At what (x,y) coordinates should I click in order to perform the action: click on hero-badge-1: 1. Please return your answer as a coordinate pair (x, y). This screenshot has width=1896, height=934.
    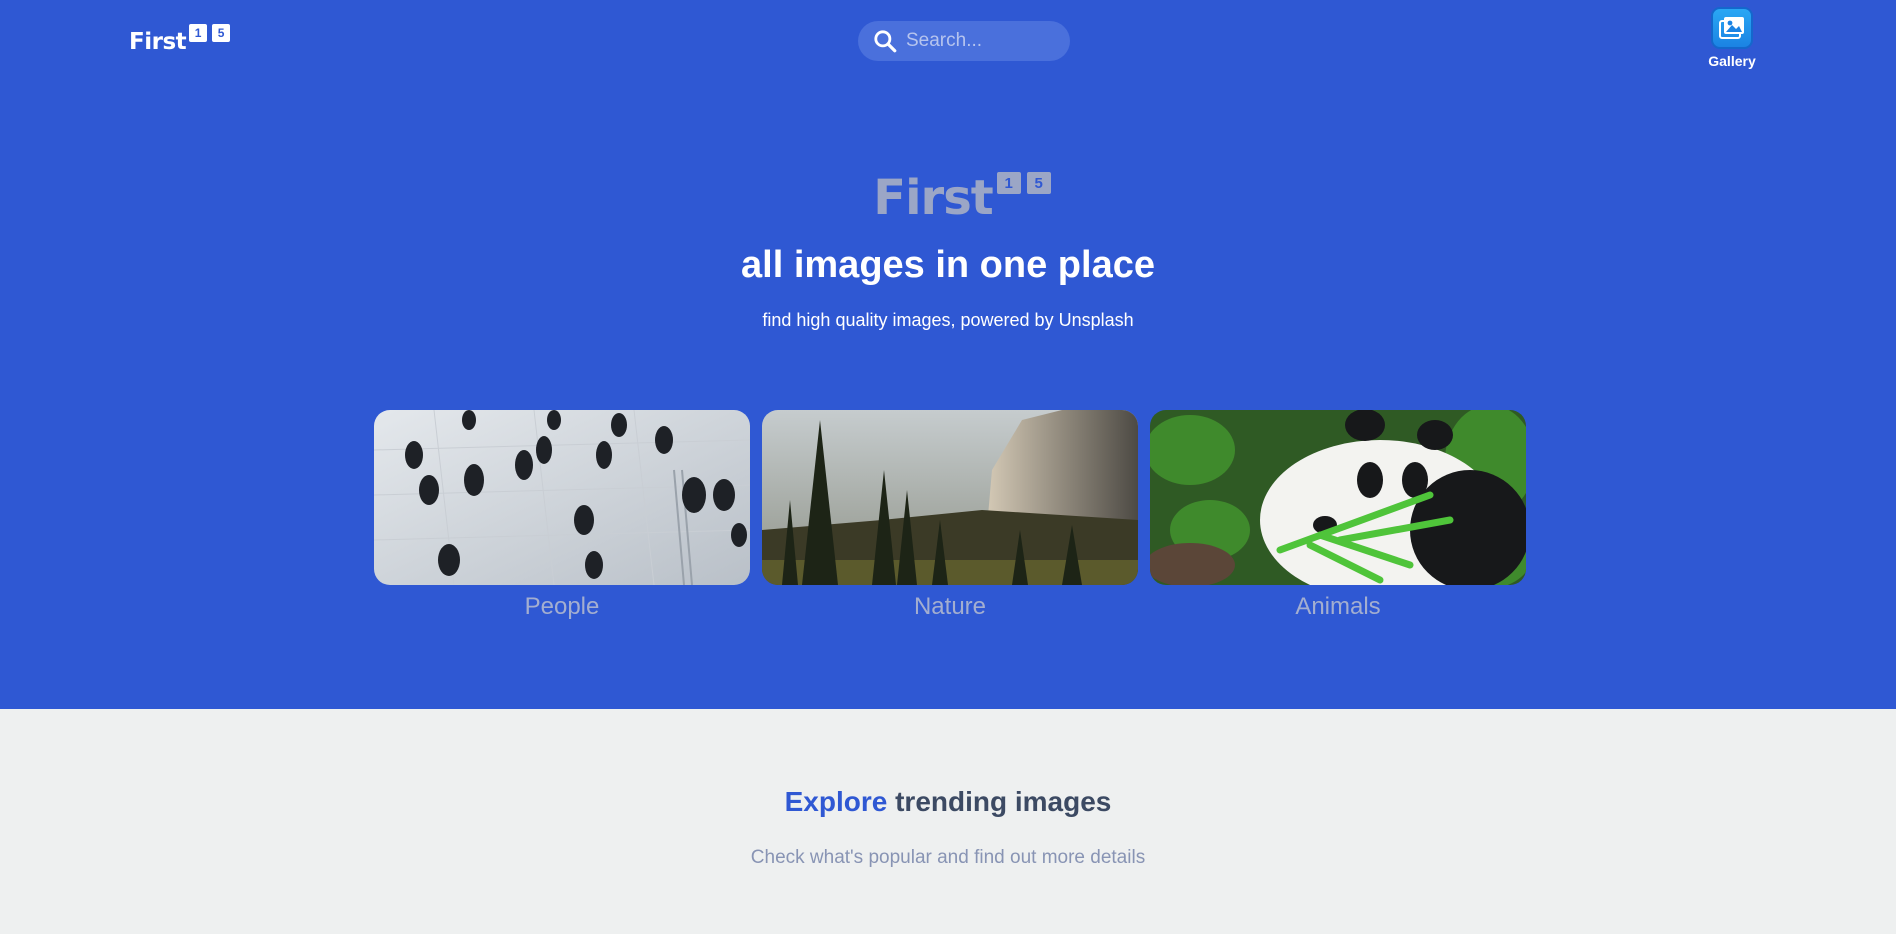
    Looking at the image, I should click on (1008, 183).